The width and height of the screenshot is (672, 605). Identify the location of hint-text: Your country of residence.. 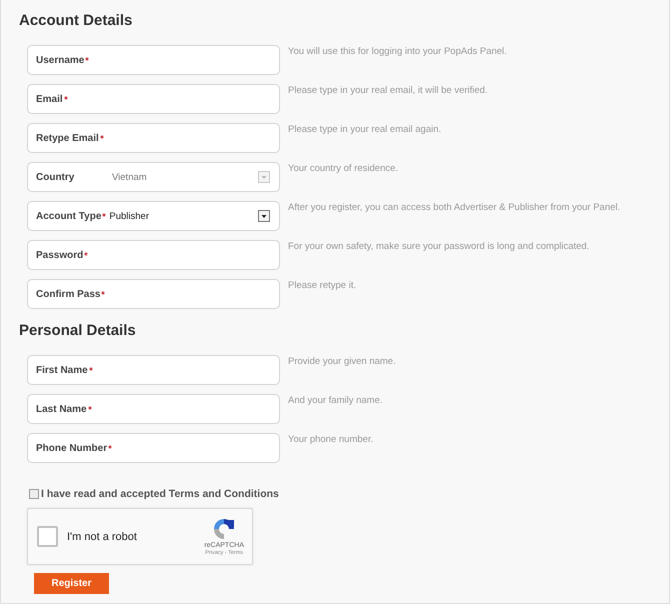
(344, 169).